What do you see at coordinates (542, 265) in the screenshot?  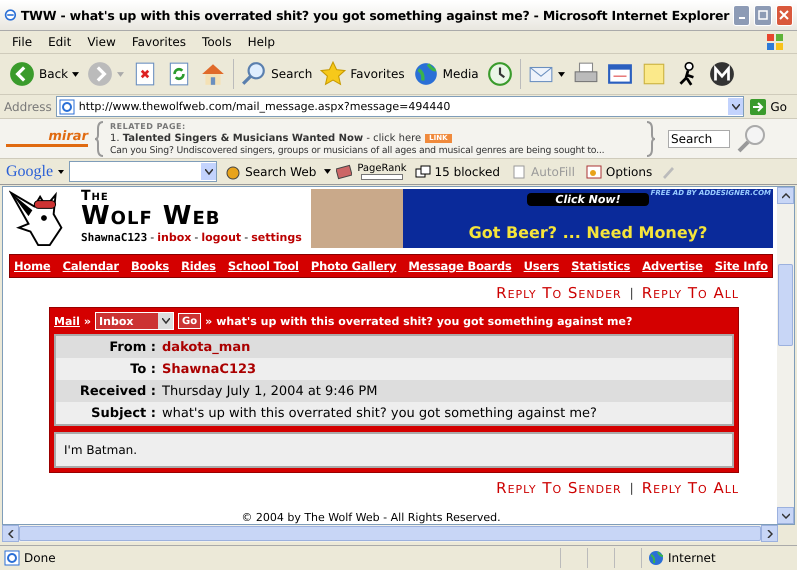 I see `nav-link: Users` at bounding box center [542, 265].